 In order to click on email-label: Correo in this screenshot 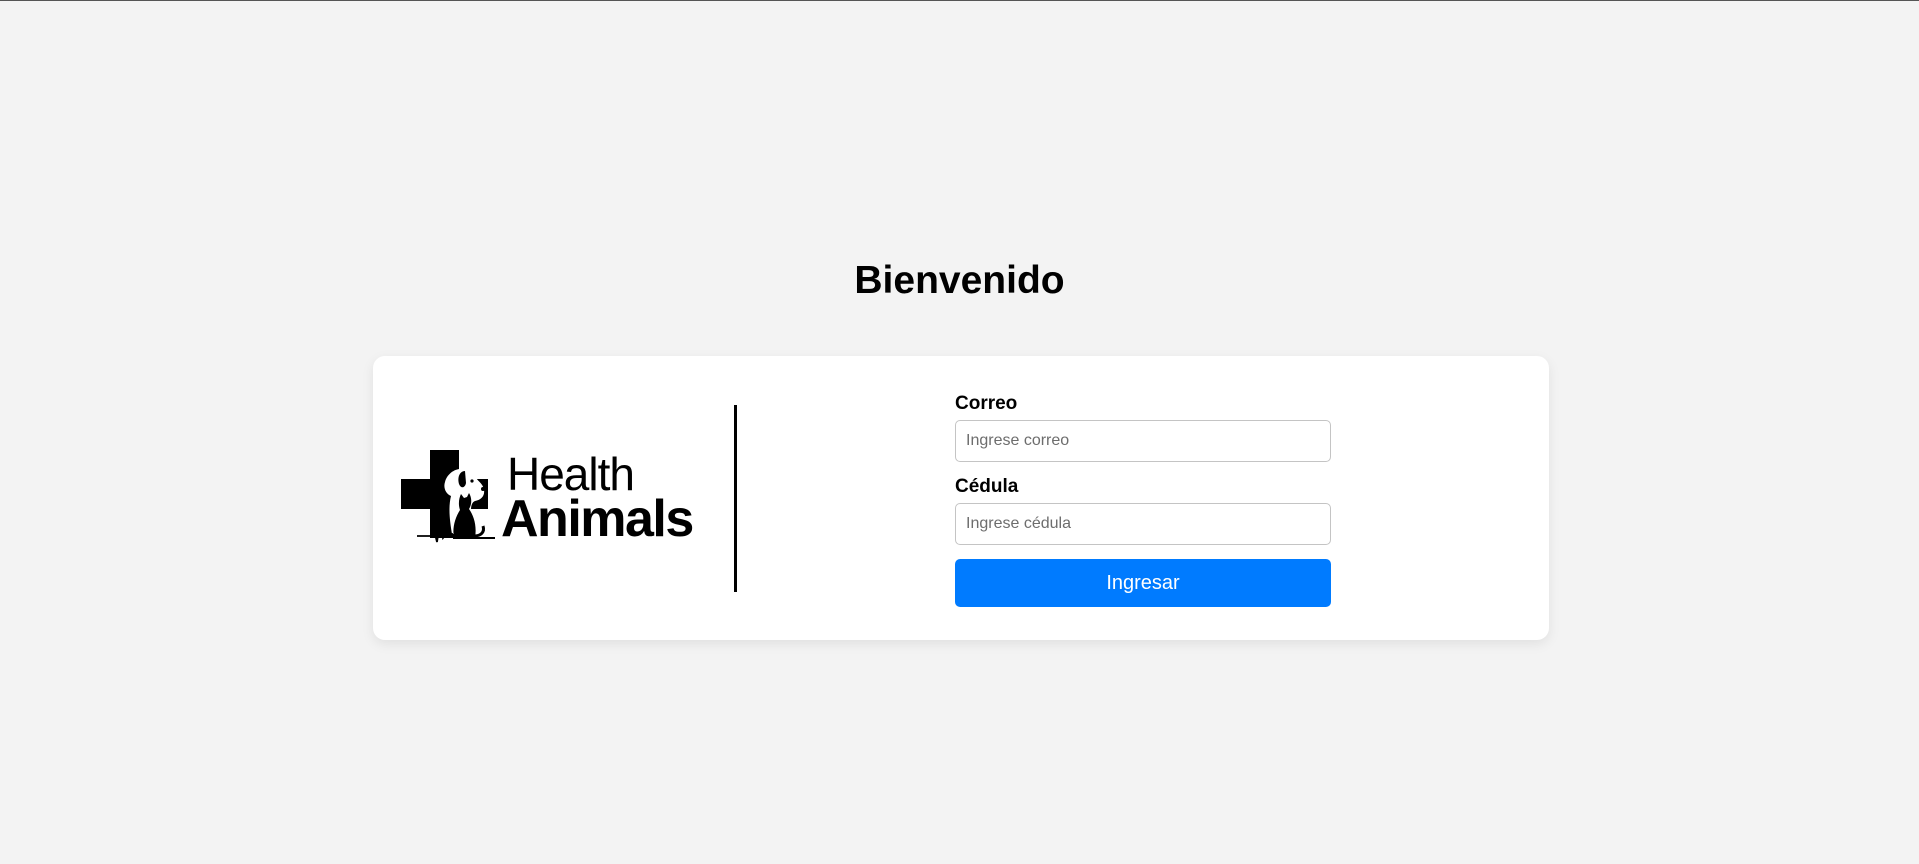, I will do `click(986, 403)`.